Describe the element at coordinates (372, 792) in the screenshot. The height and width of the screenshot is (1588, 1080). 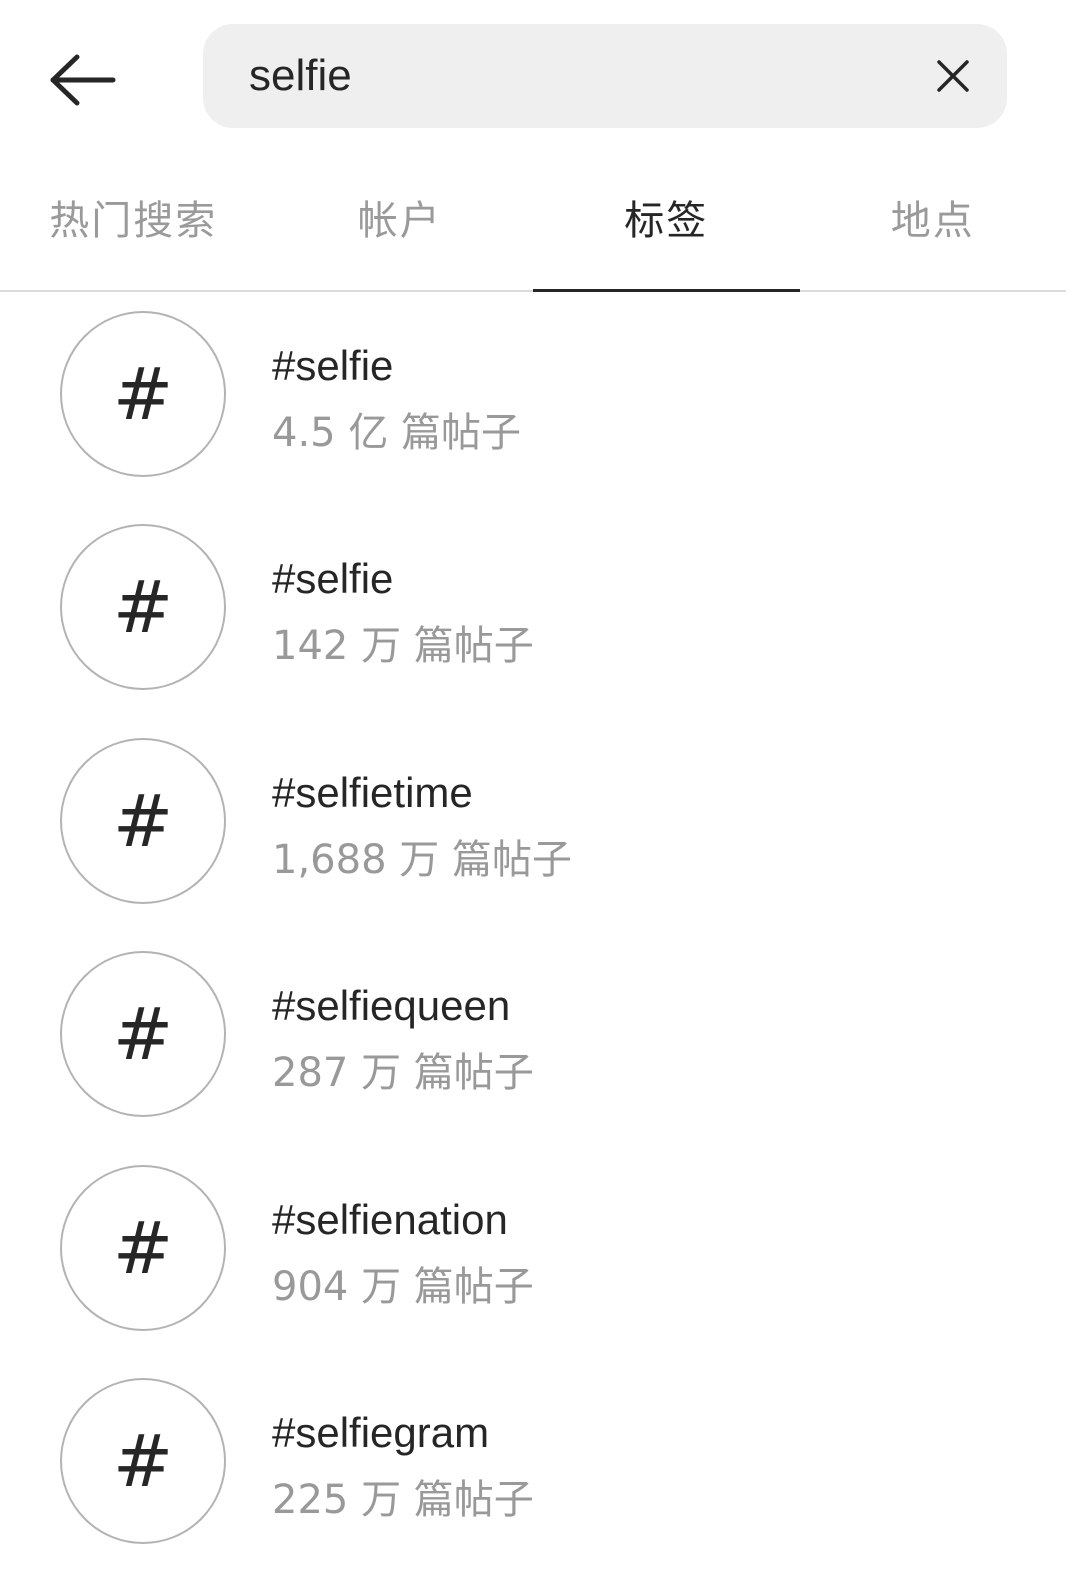
I see `hashtag-name: #selfietime` at that location.